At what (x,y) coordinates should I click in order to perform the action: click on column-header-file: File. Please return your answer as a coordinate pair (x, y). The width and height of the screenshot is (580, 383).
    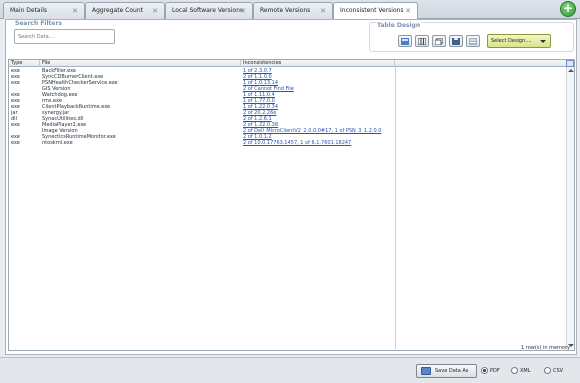
    Looking at the image, I should click on (140, 63).